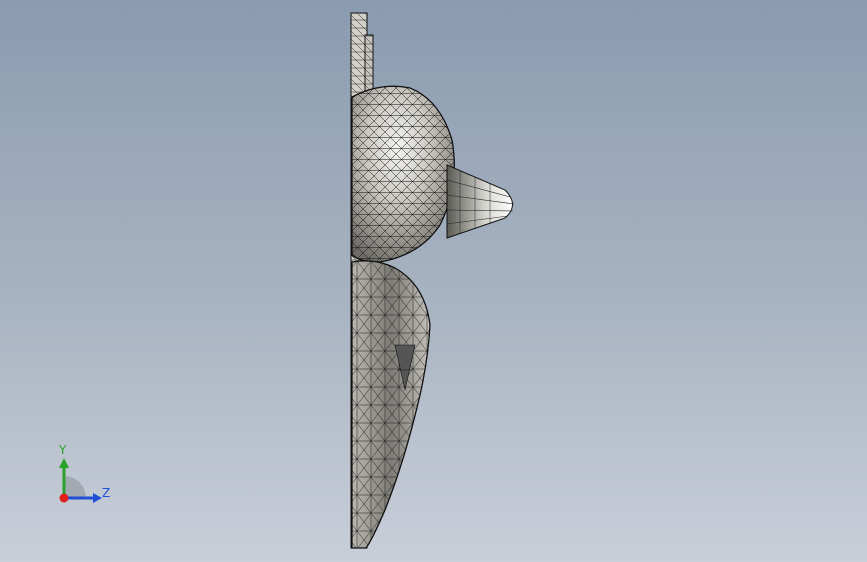 This screenshot has width=867, height=562. I want to click on z-axis-label: Z, so click(106, 493).